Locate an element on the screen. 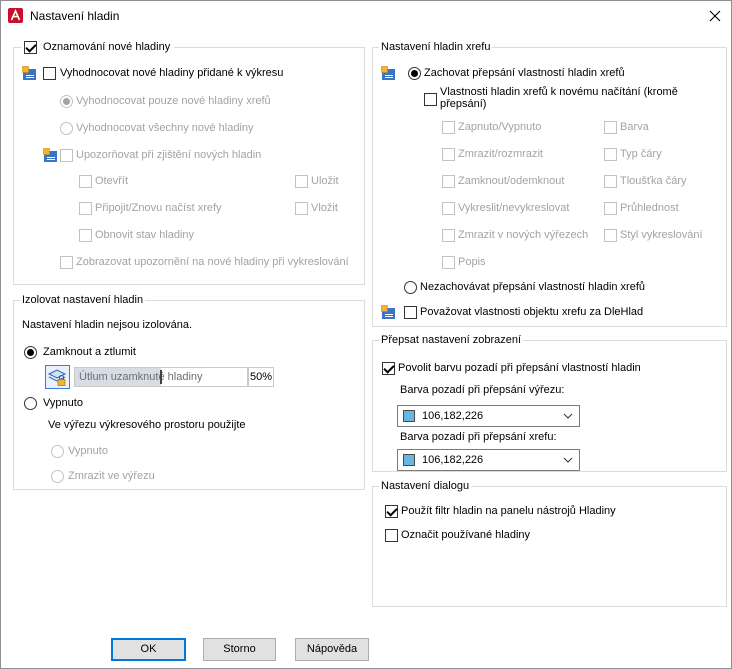  viewport-freeze-radio is located at coordinates (57, 476).